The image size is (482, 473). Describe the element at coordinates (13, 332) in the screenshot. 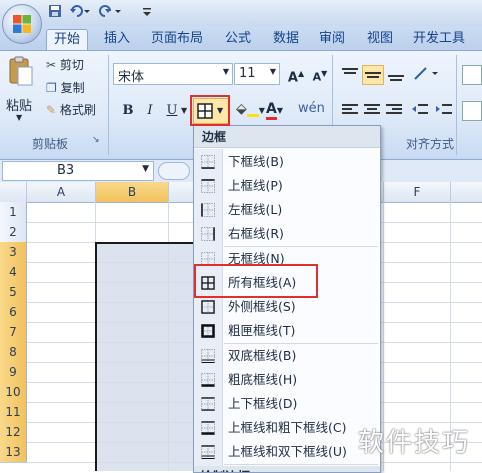

I see `row-header: 7` at that location.